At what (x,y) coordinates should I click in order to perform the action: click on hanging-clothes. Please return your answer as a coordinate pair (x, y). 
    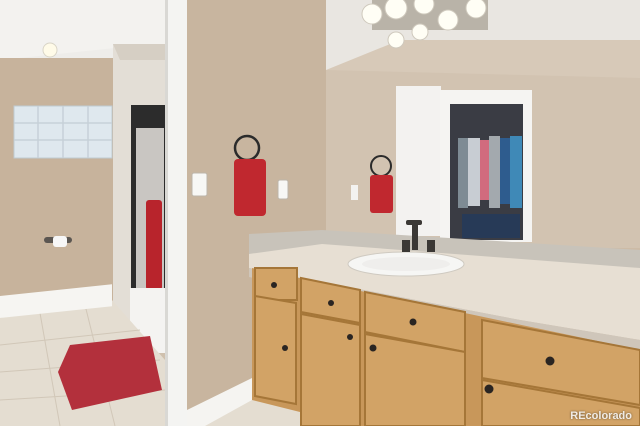
    Looking at the image, I should click on (490, 187).